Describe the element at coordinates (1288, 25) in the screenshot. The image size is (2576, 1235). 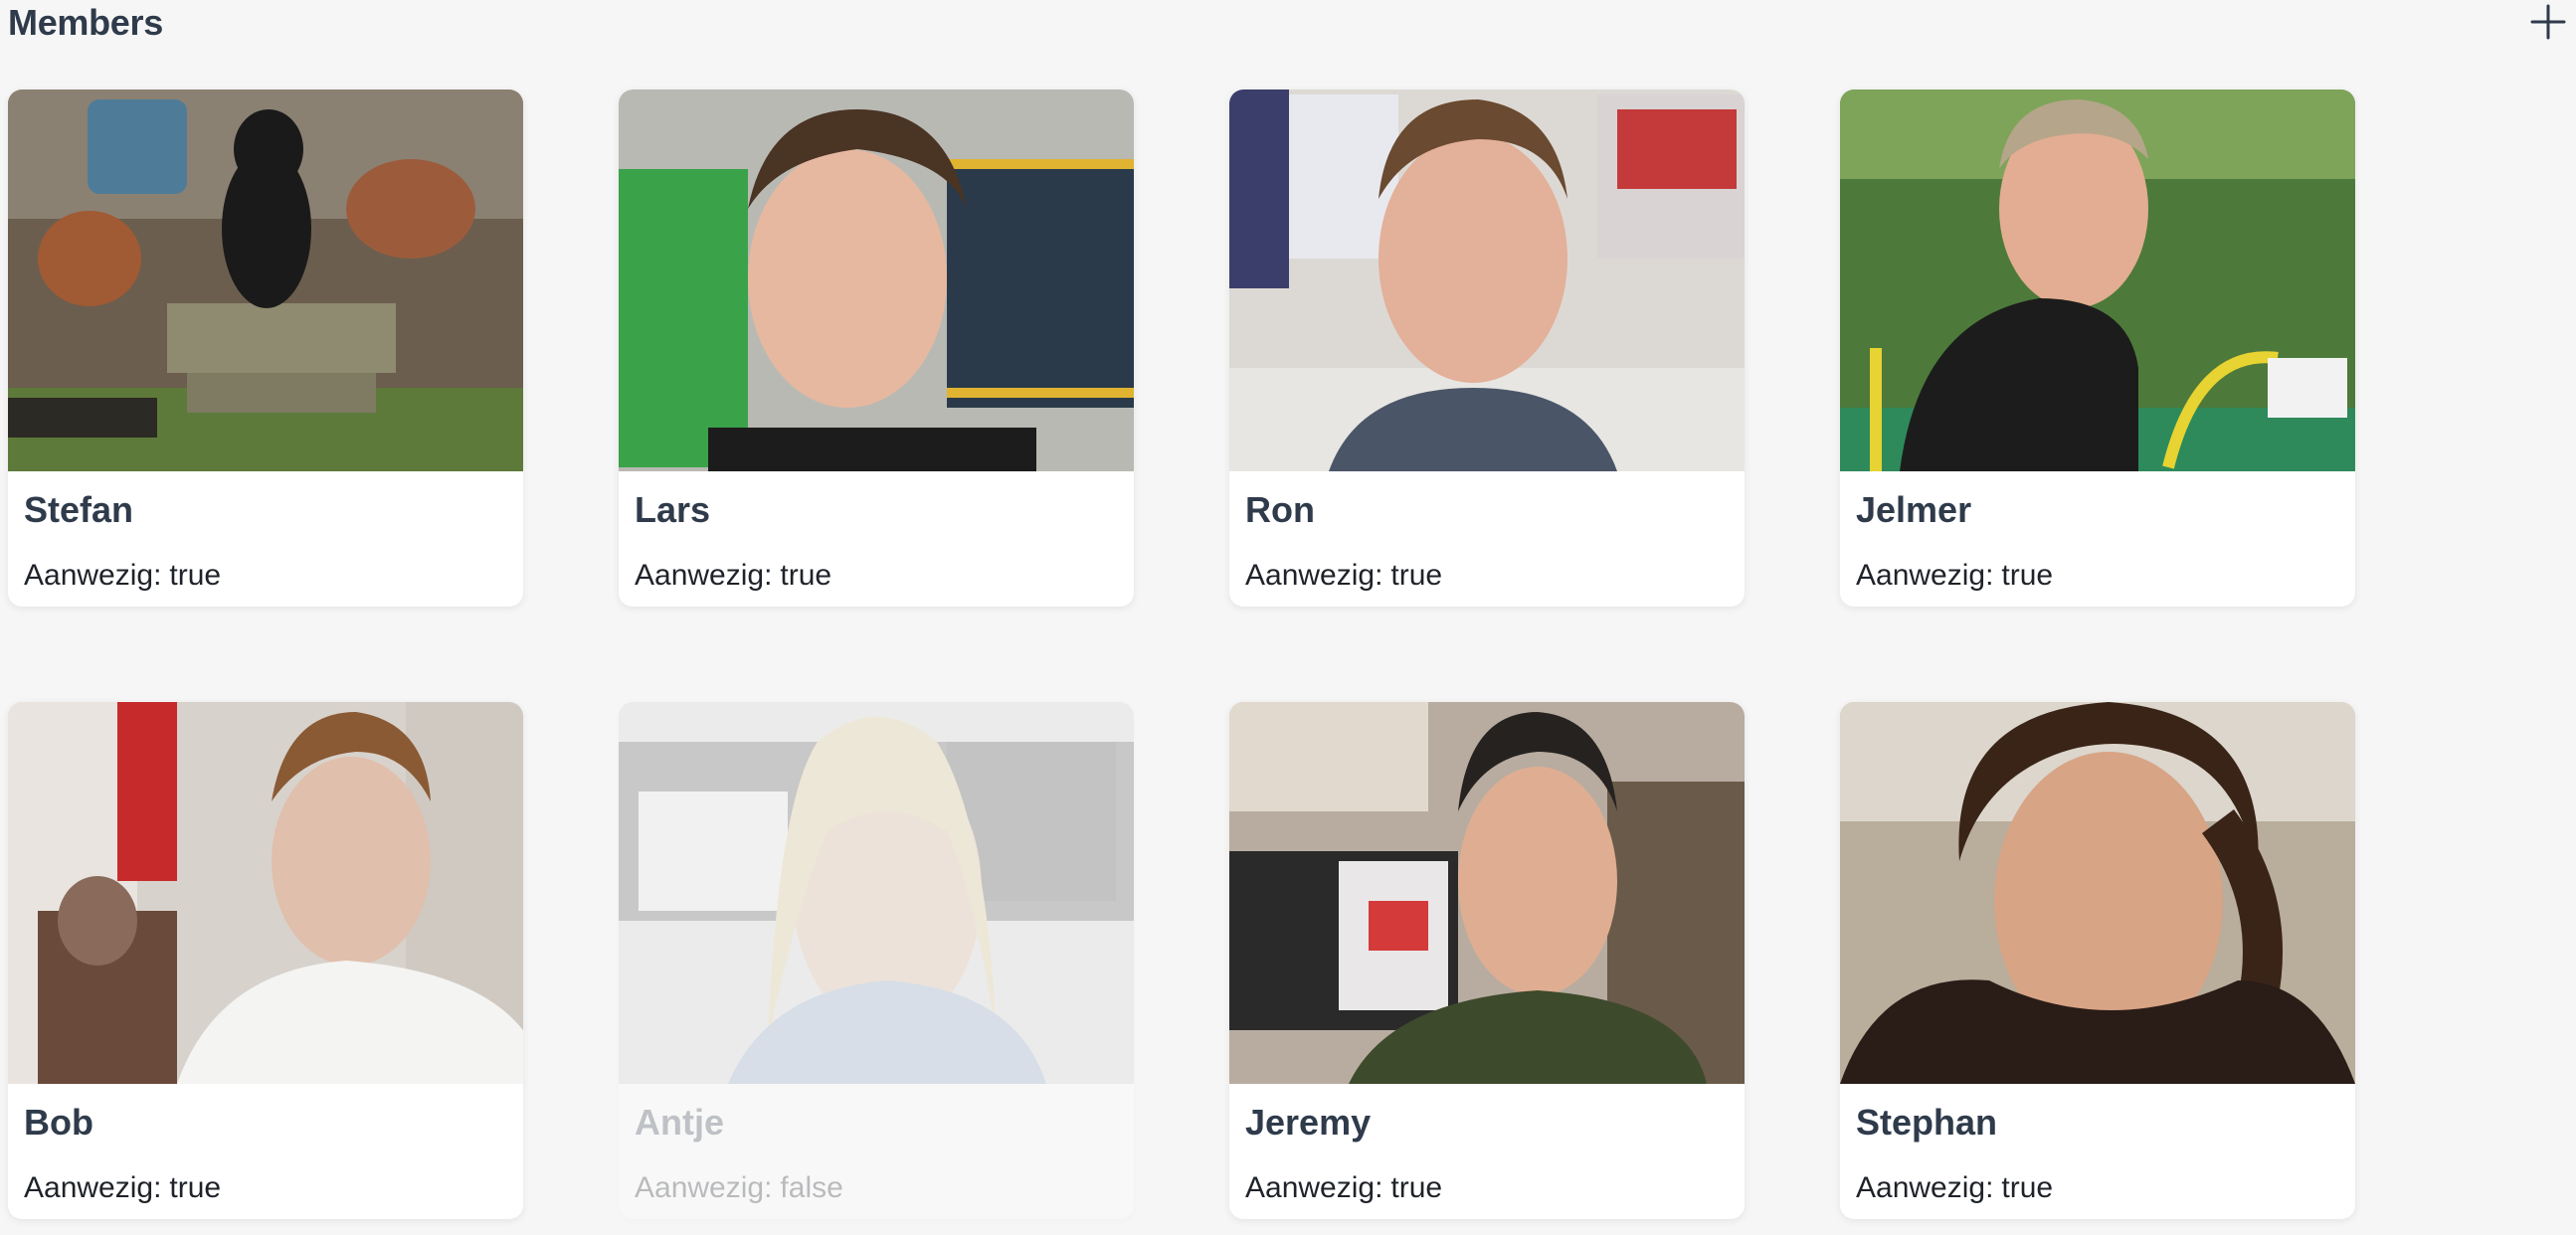
I see `header: Members` at that location.